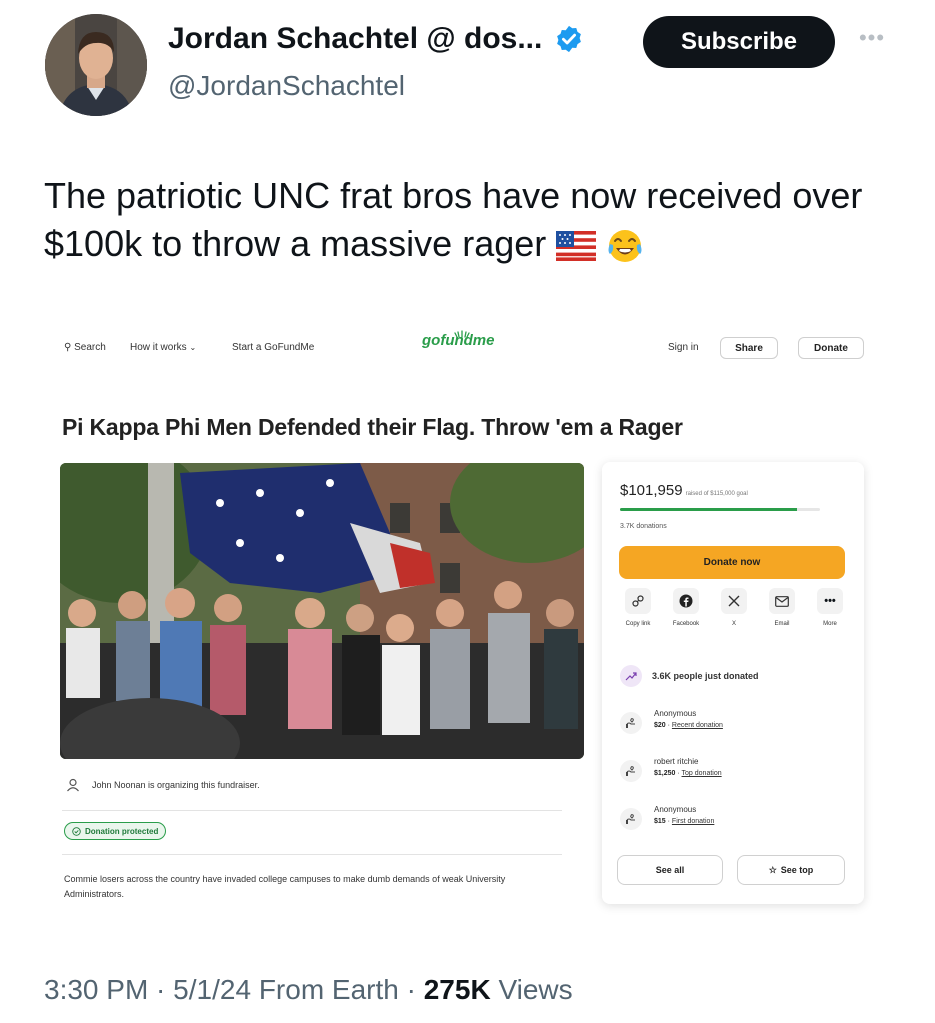 The image size is (935, 1023). Describe the element at coordinates (749, 348) in the screenshot. I see `share-button: Share` at that location.